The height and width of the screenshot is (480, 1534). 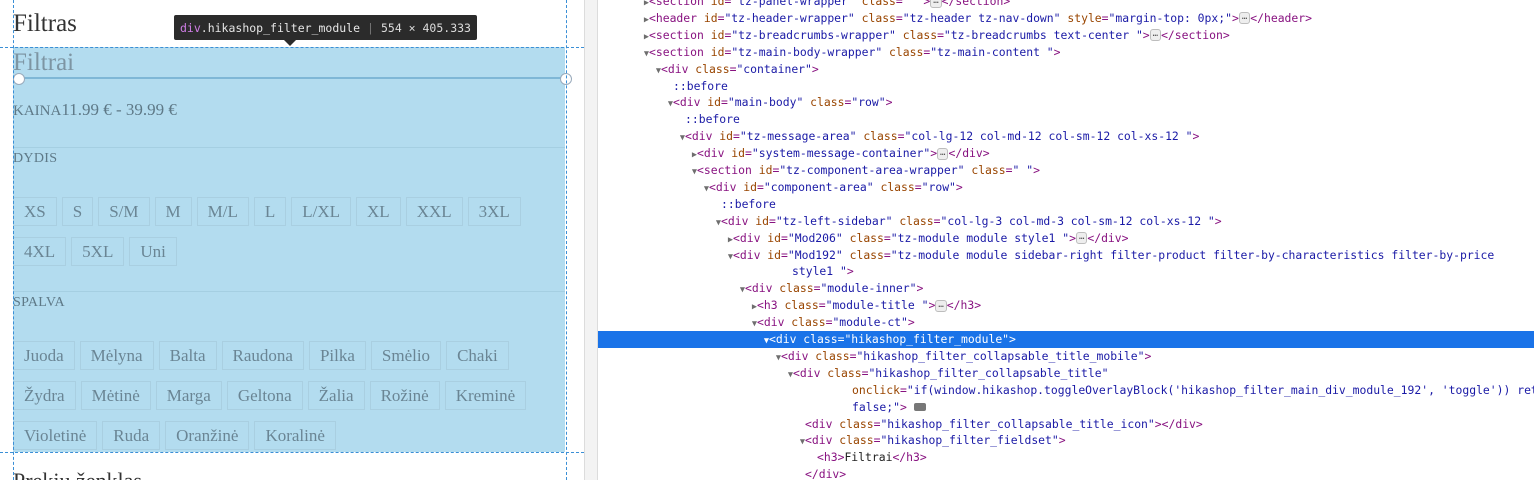 I want to click on color-option: Žydra, so click(x=44, y=395).